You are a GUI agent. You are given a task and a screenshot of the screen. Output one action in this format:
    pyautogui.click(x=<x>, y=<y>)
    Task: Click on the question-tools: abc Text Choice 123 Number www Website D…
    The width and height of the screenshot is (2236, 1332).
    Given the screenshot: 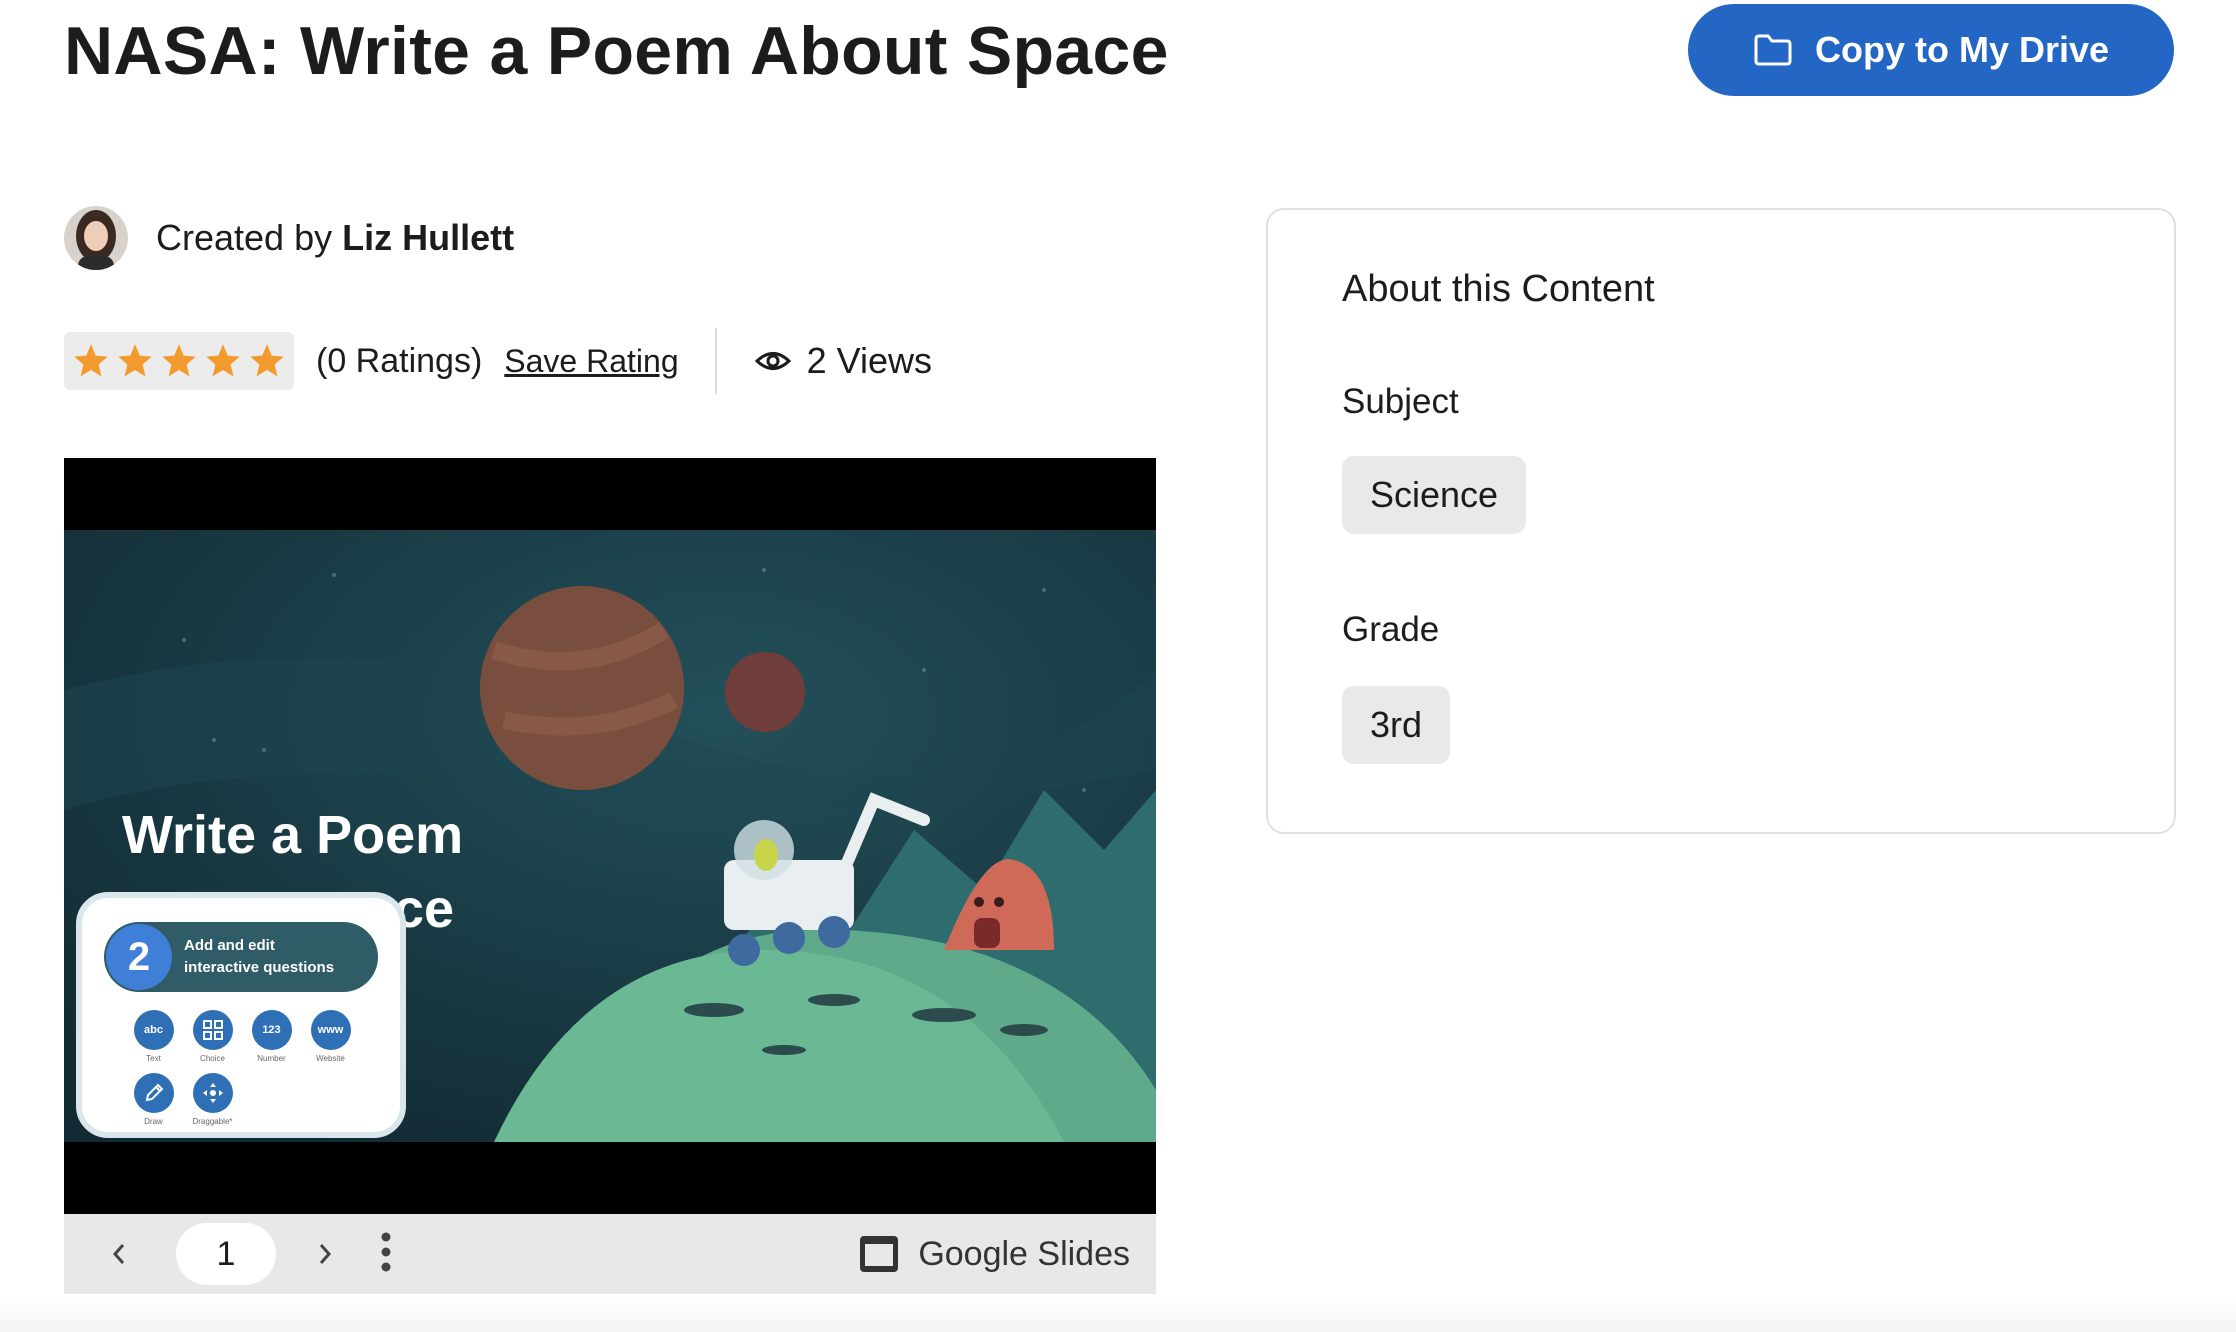 What is the action you would take?
    pyautogui.click(x=242, y=1068)
    